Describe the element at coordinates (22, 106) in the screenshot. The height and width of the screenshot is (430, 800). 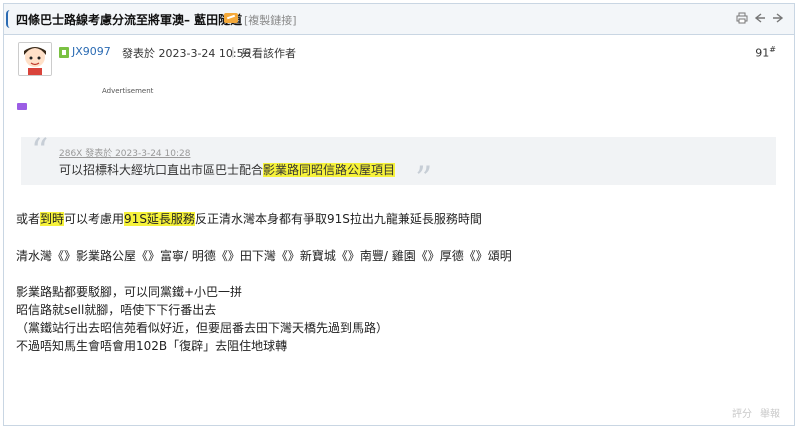
I see `ad-choices-icon` at that location.